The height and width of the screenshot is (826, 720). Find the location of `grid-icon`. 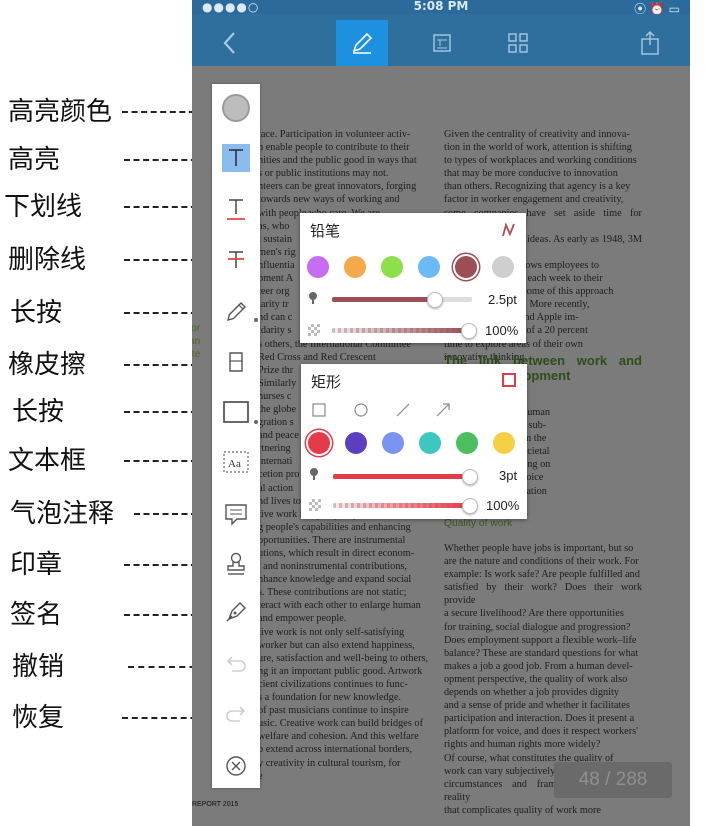

grid-icon is located at coordinates (518, 43).